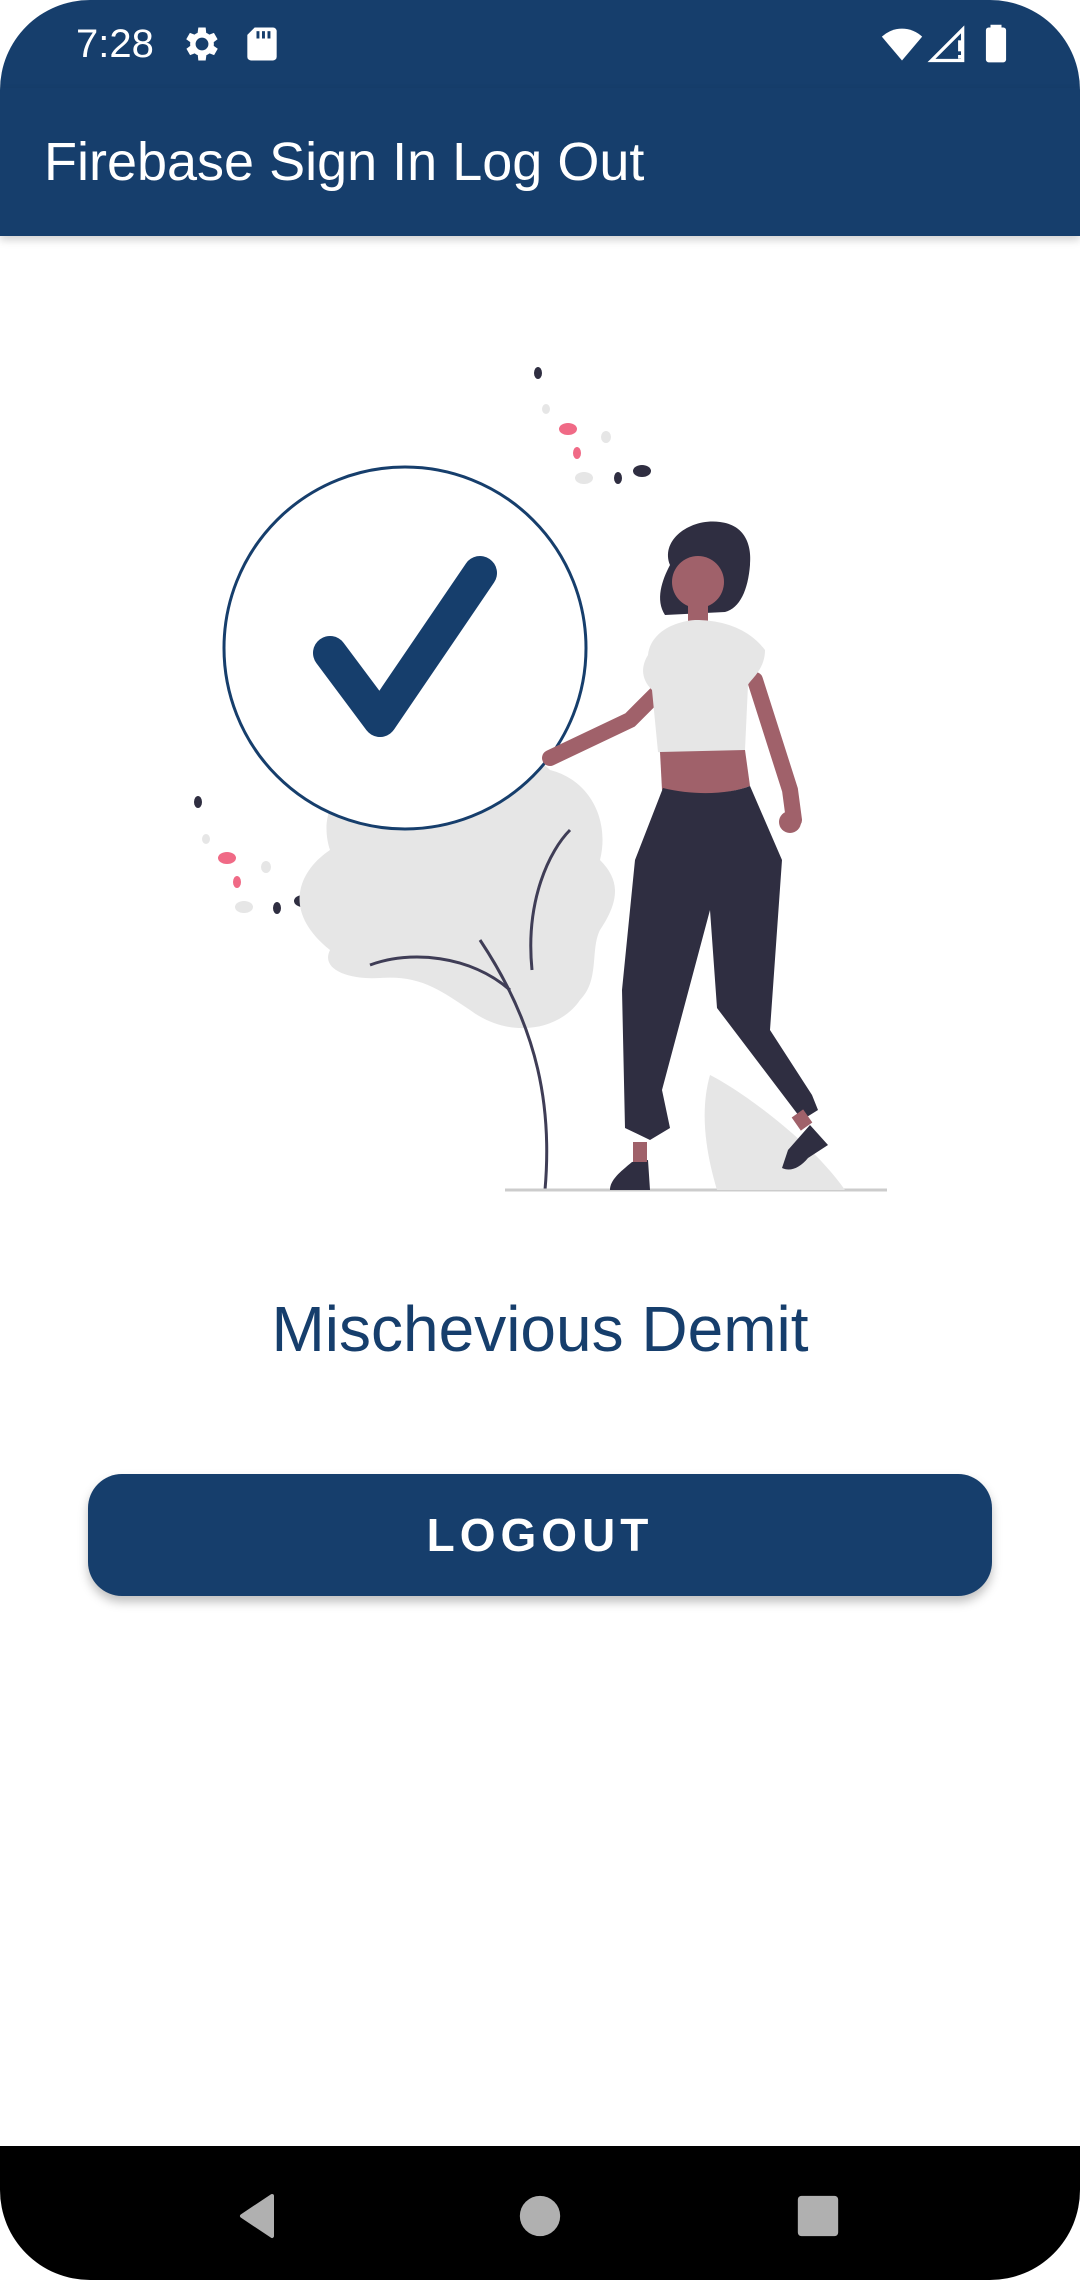  I want to click on battery-icon, so click(996, 44).